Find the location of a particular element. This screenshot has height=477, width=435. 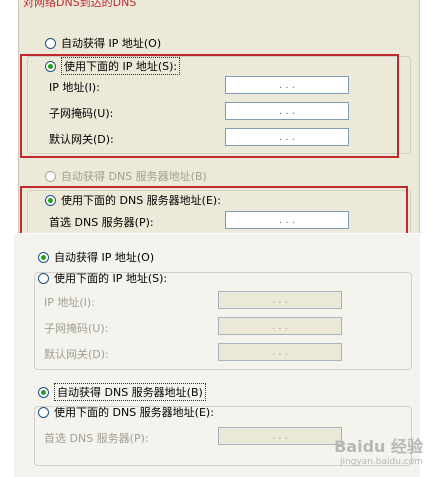

manual-dns-radio-option-2: 使用下面的 DNS 服务器地址(E): is located at coordinates (126, 412).